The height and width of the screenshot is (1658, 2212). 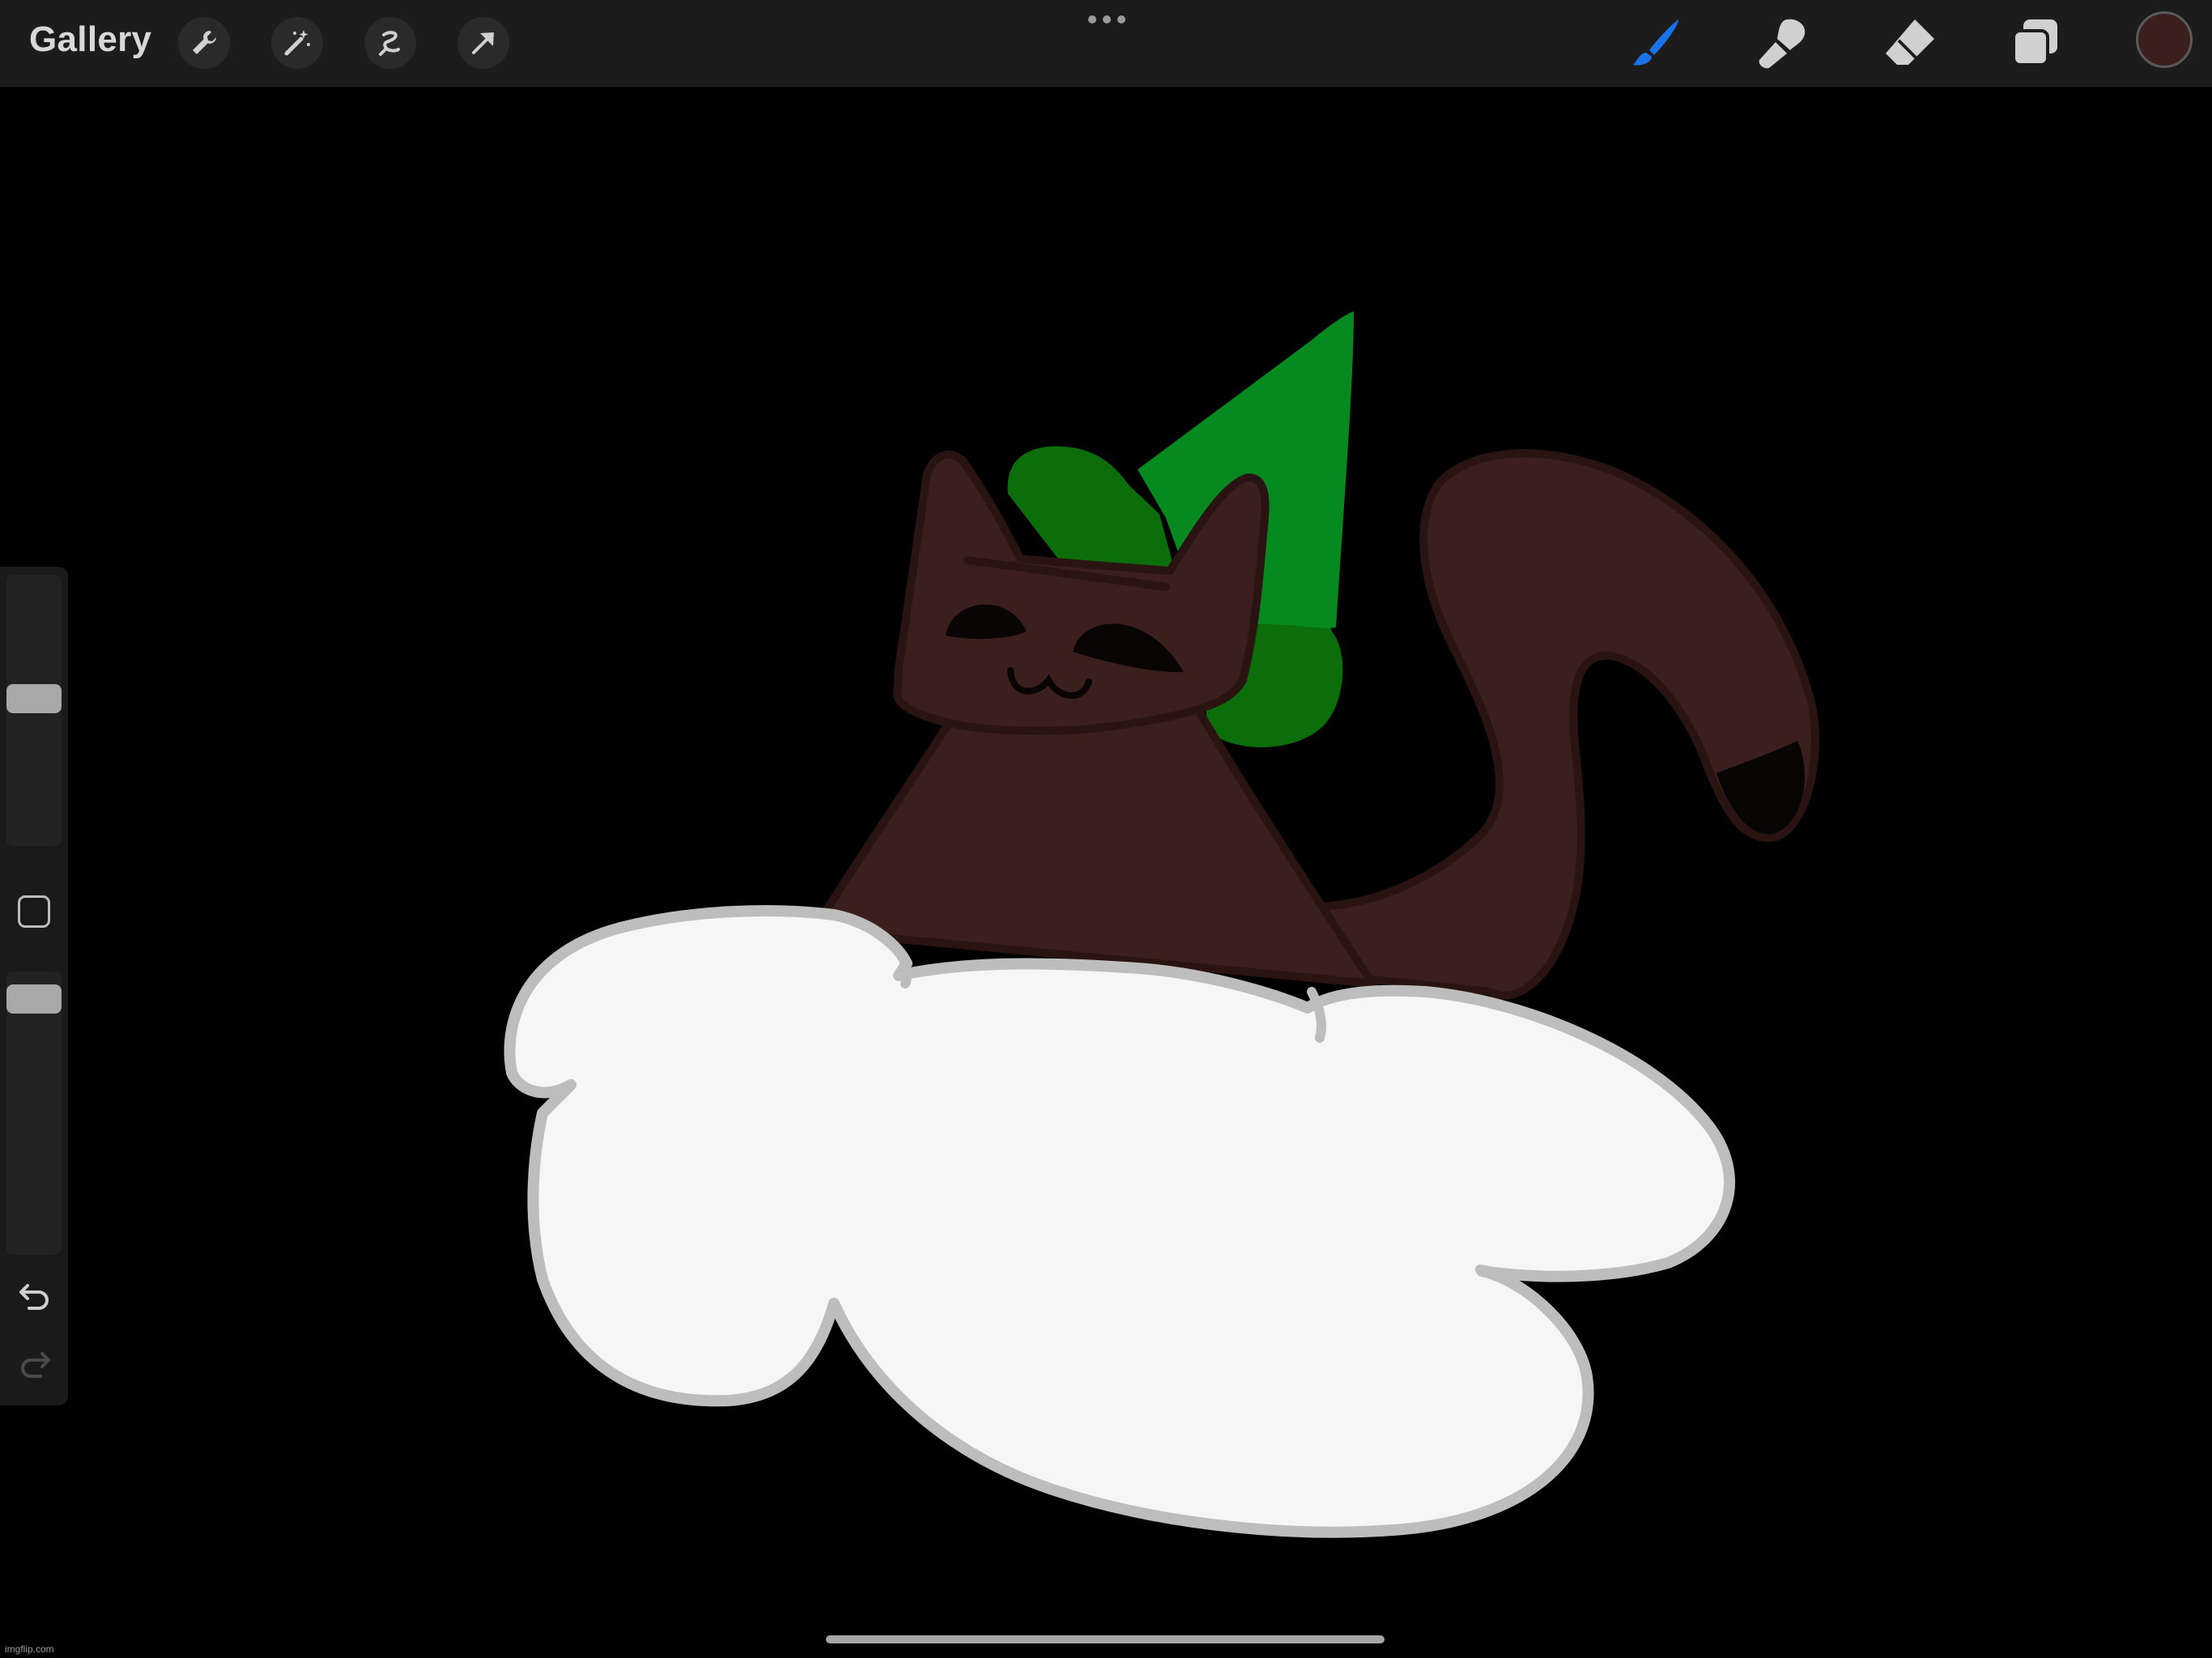 I want to click on paint-tool-button, so click(x=1657, y=43).